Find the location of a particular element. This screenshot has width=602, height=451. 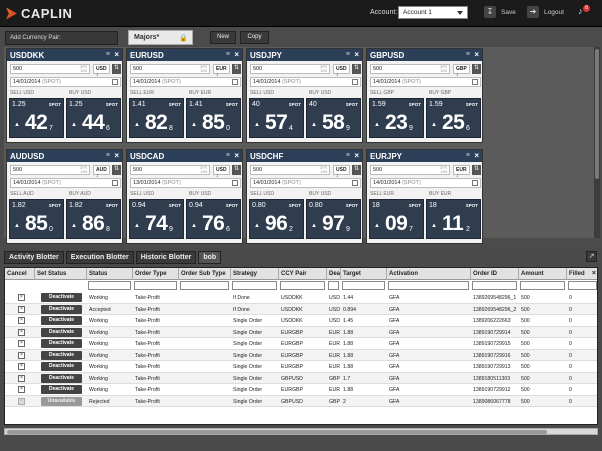

copy-button: Copy is located at coordinates (254, 37).